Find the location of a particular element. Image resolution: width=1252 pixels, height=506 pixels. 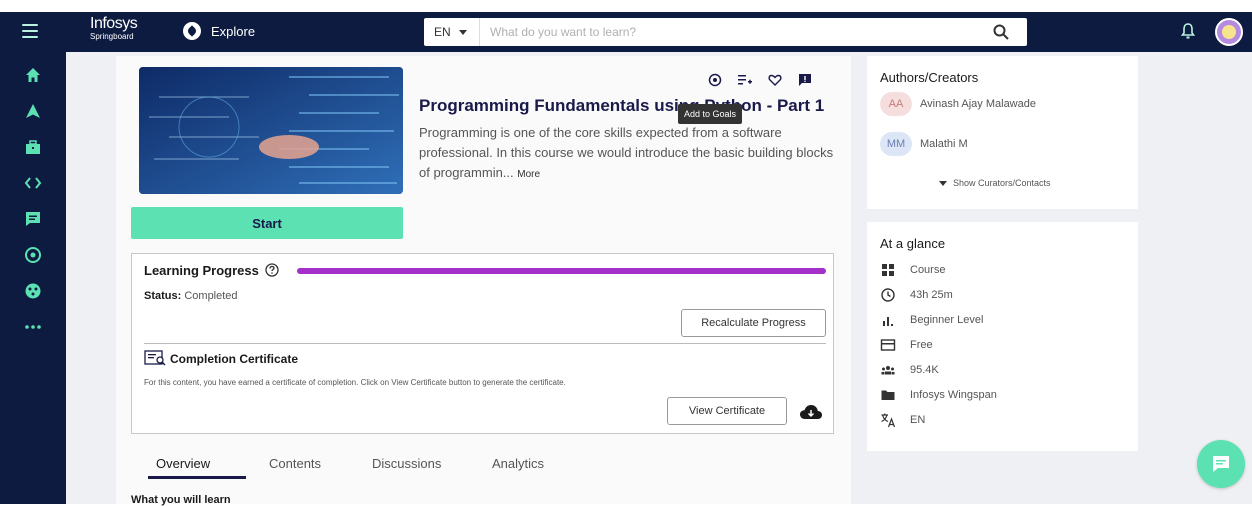

certificate-icon is located at coordinates (155, 358).